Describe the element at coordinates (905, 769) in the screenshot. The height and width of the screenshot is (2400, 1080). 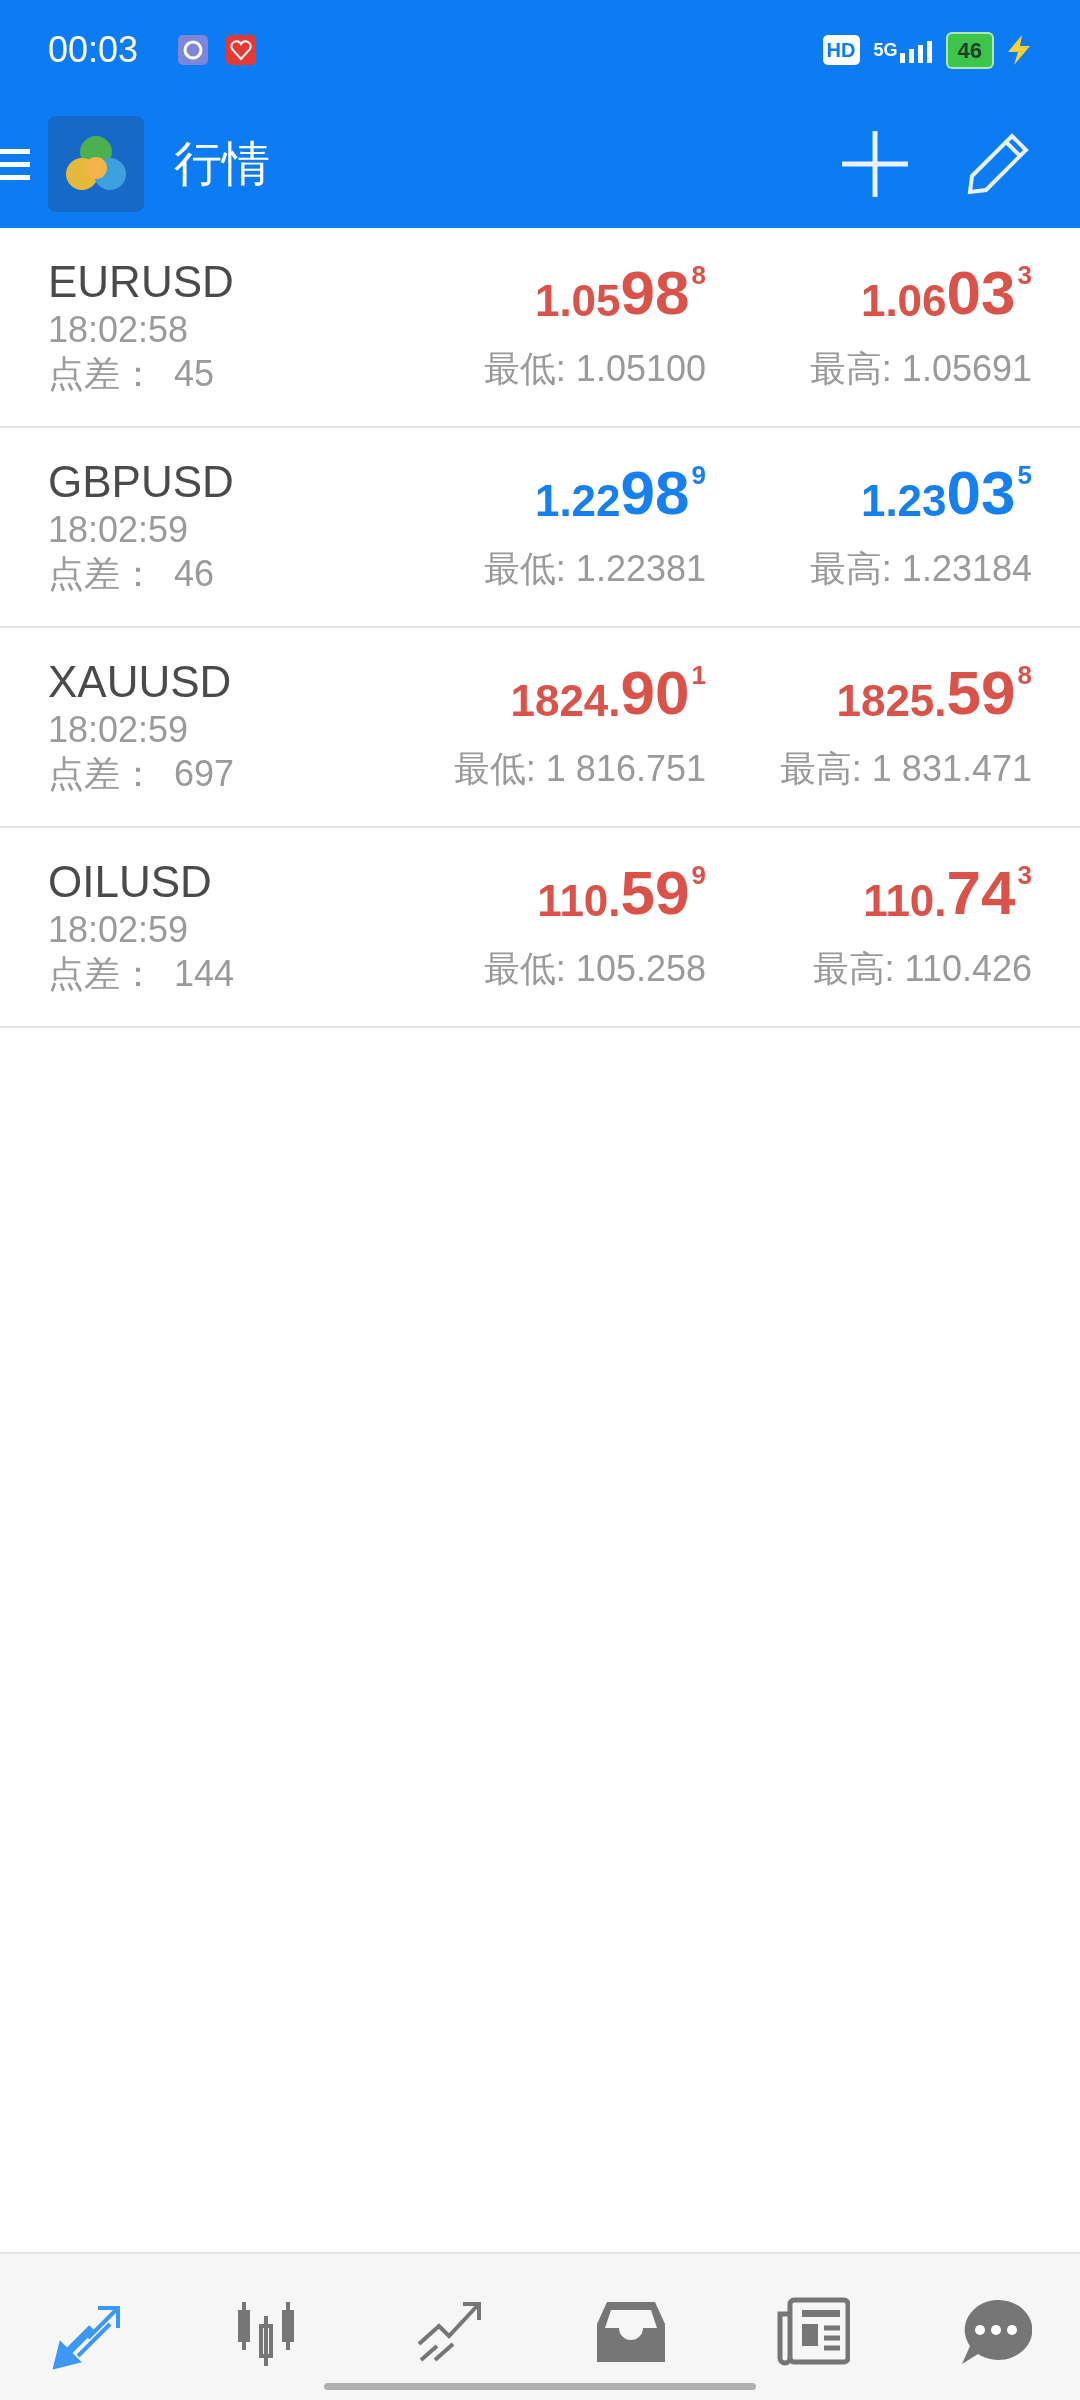
I see `high-price: 最高: 1 831.471` at that location.